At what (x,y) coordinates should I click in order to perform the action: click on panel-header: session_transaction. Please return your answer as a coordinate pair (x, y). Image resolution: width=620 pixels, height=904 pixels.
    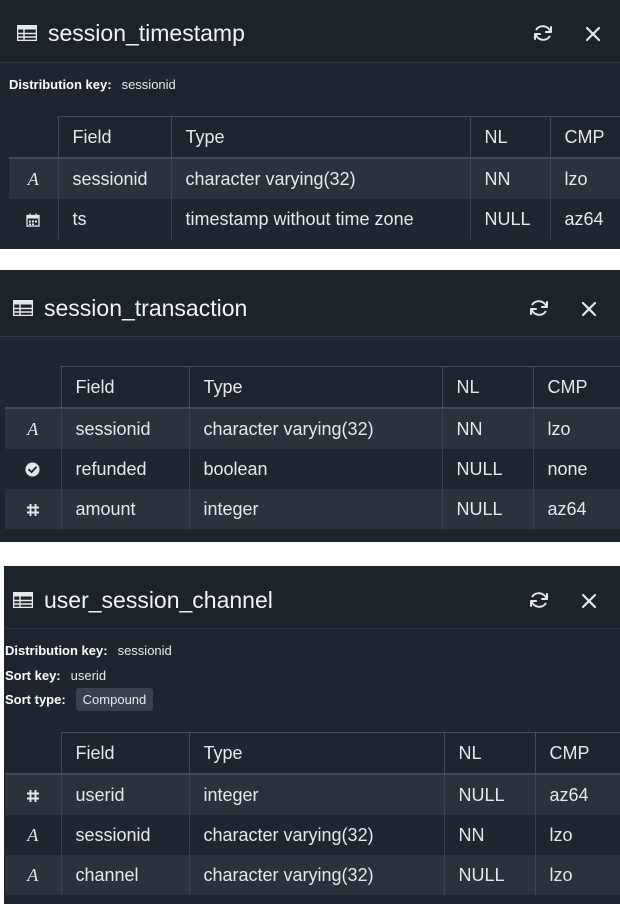
    Looking at the image, I should click on (310, 303).